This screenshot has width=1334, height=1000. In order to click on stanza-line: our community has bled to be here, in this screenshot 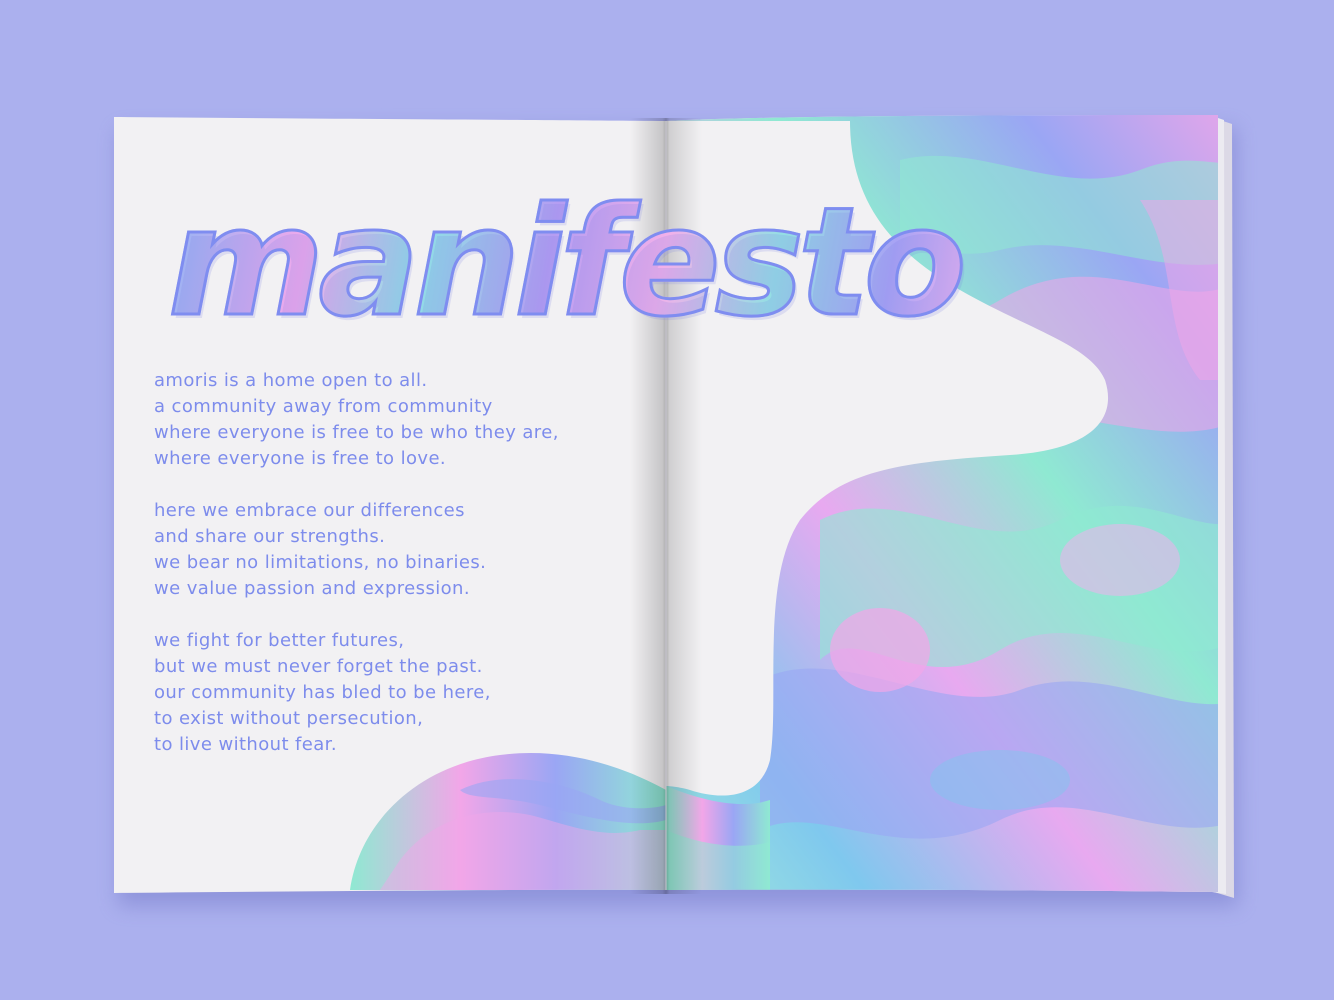, I will do `click(322, 692)`.